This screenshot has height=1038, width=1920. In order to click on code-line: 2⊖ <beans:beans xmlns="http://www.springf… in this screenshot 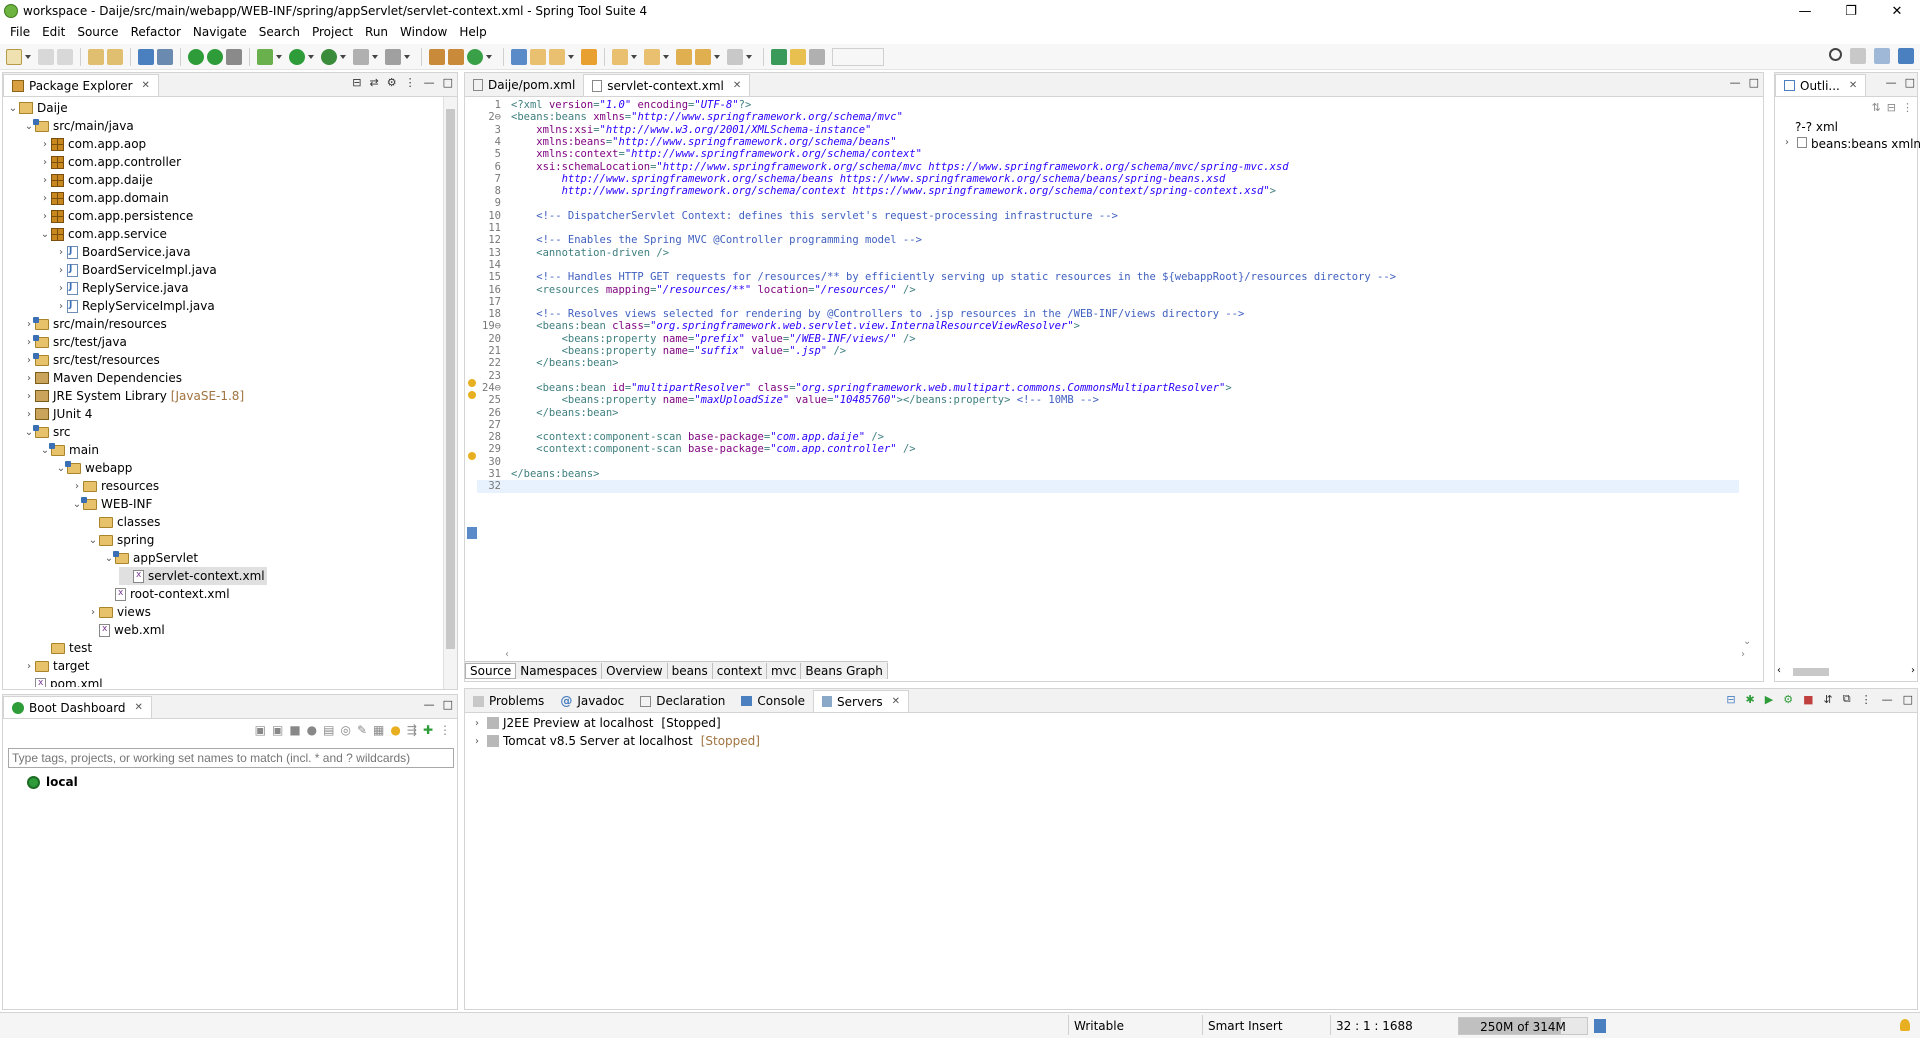, I will do `click(1108, 117)`.